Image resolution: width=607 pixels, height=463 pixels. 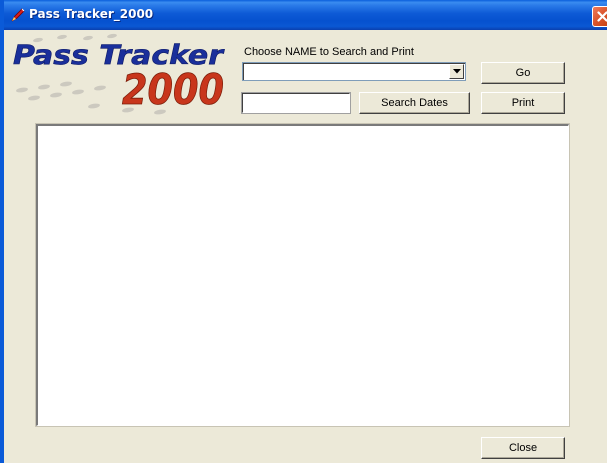 I want to click on dropdown-arrow-button, so click(x=456, y=71).